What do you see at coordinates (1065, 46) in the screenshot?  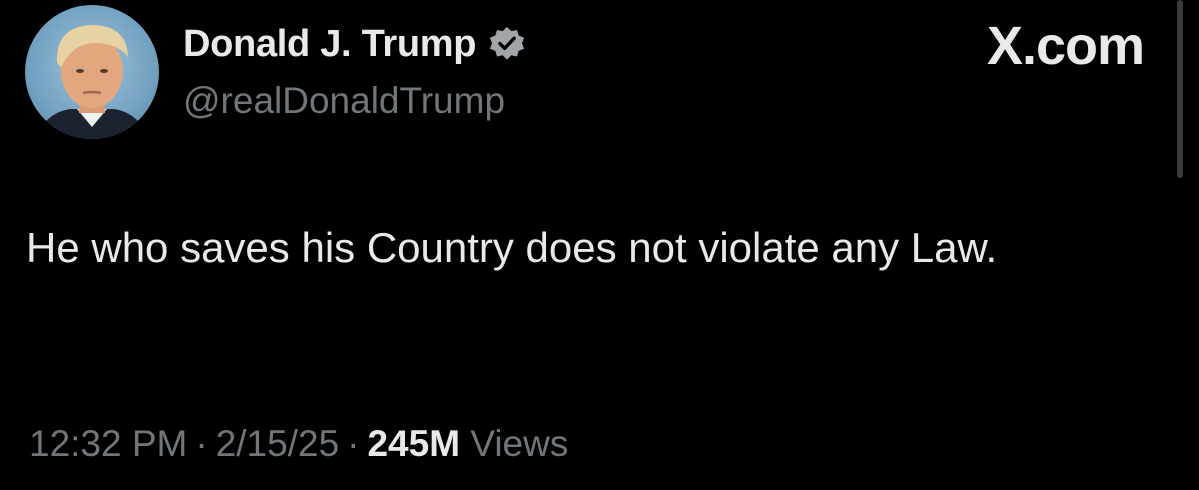 I see `x-logo-brand: X.com` at bounding box center [1065, 46].